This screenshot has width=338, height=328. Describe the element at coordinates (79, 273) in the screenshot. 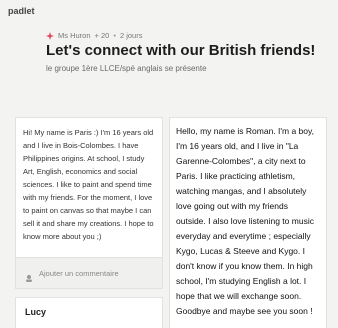

I see `add-comment-input: Ajouter un commentaire` at that location.